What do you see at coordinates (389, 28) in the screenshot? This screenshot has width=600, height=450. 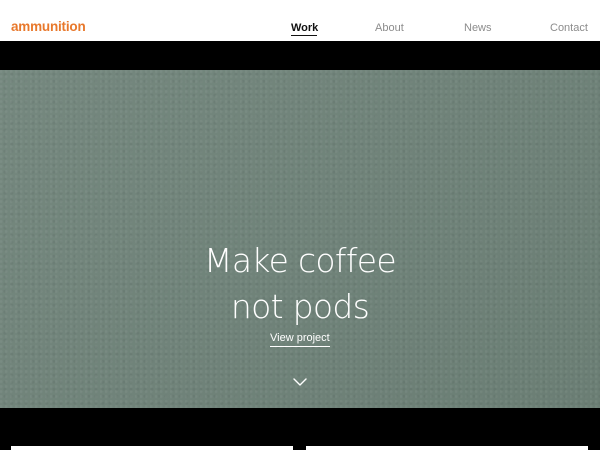 I see `nav-about: About` at bounding box center [389, 28].